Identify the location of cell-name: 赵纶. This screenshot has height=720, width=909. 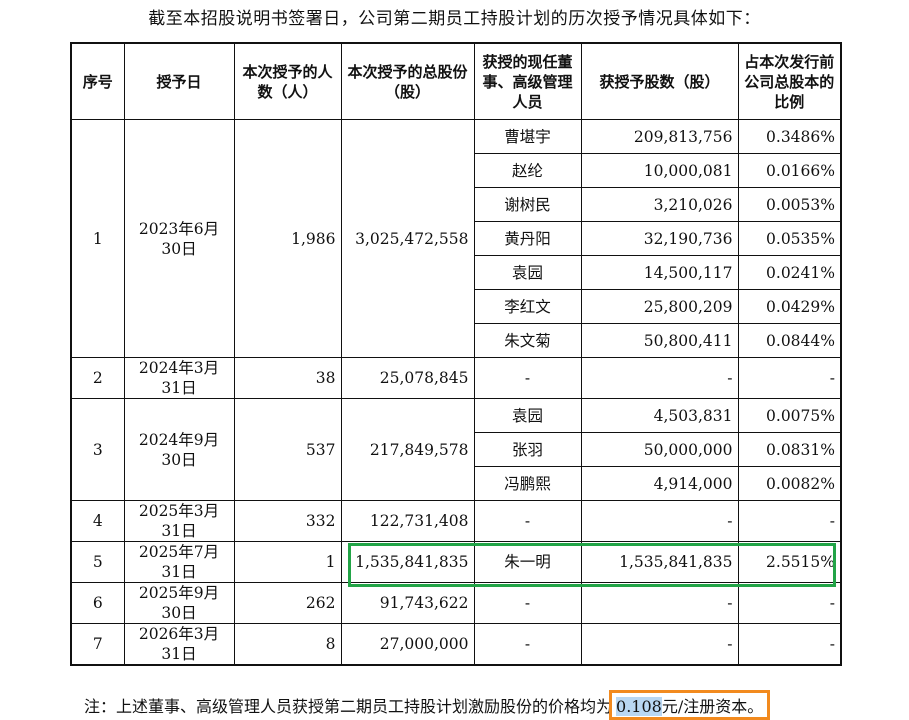
(527, 170).